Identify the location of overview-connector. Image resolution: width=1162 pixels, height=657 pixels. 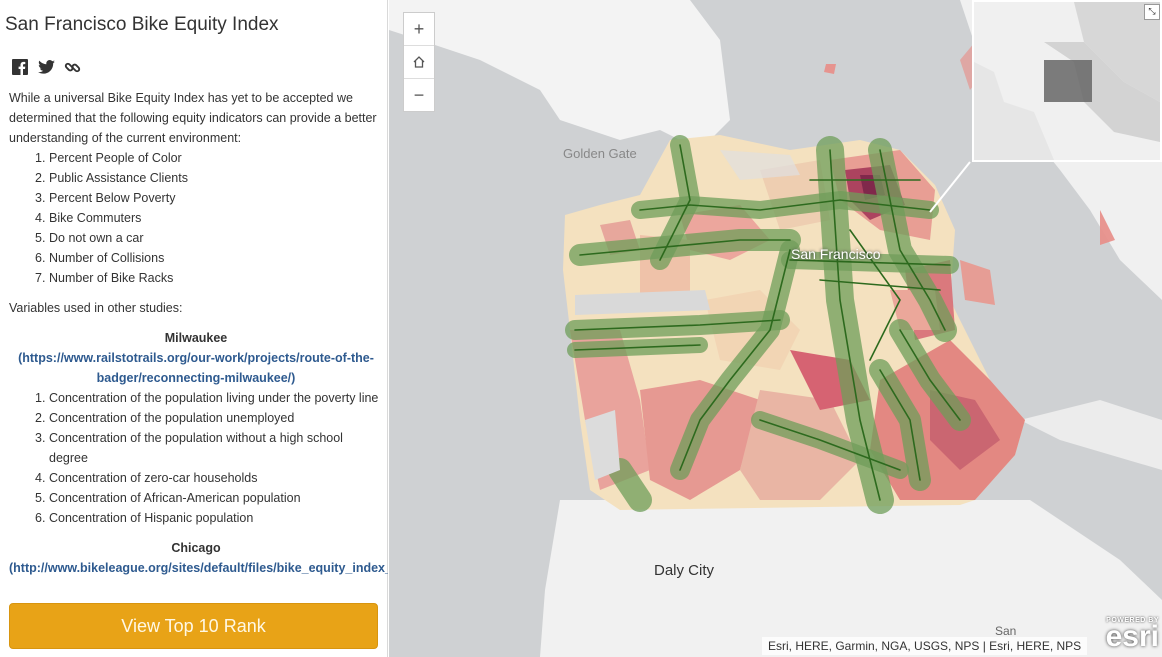
(950, 187).